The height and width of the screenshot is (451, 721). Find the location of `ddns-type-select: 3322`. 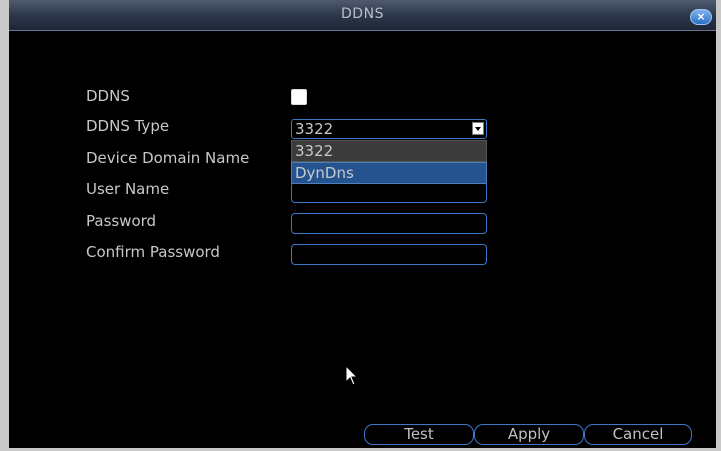

ddns-type-select: 3322 is located at coordinates (389, 129).